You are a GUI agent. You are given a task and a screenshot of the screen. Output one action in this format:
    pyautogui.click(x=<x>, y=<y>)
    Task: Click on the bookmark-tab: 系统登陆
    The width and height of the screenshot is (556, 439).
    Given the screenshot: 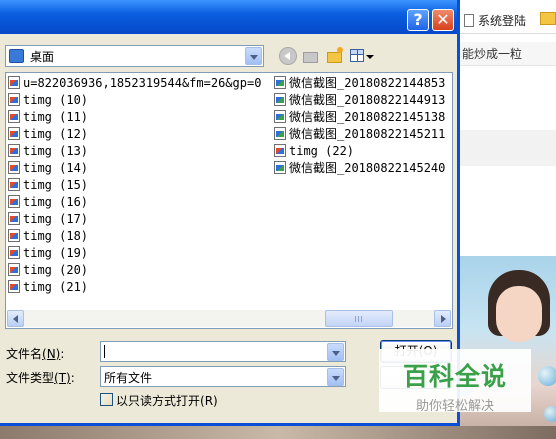 What is the action you would take?
    pyautogui.click(x=495, y=21)
    